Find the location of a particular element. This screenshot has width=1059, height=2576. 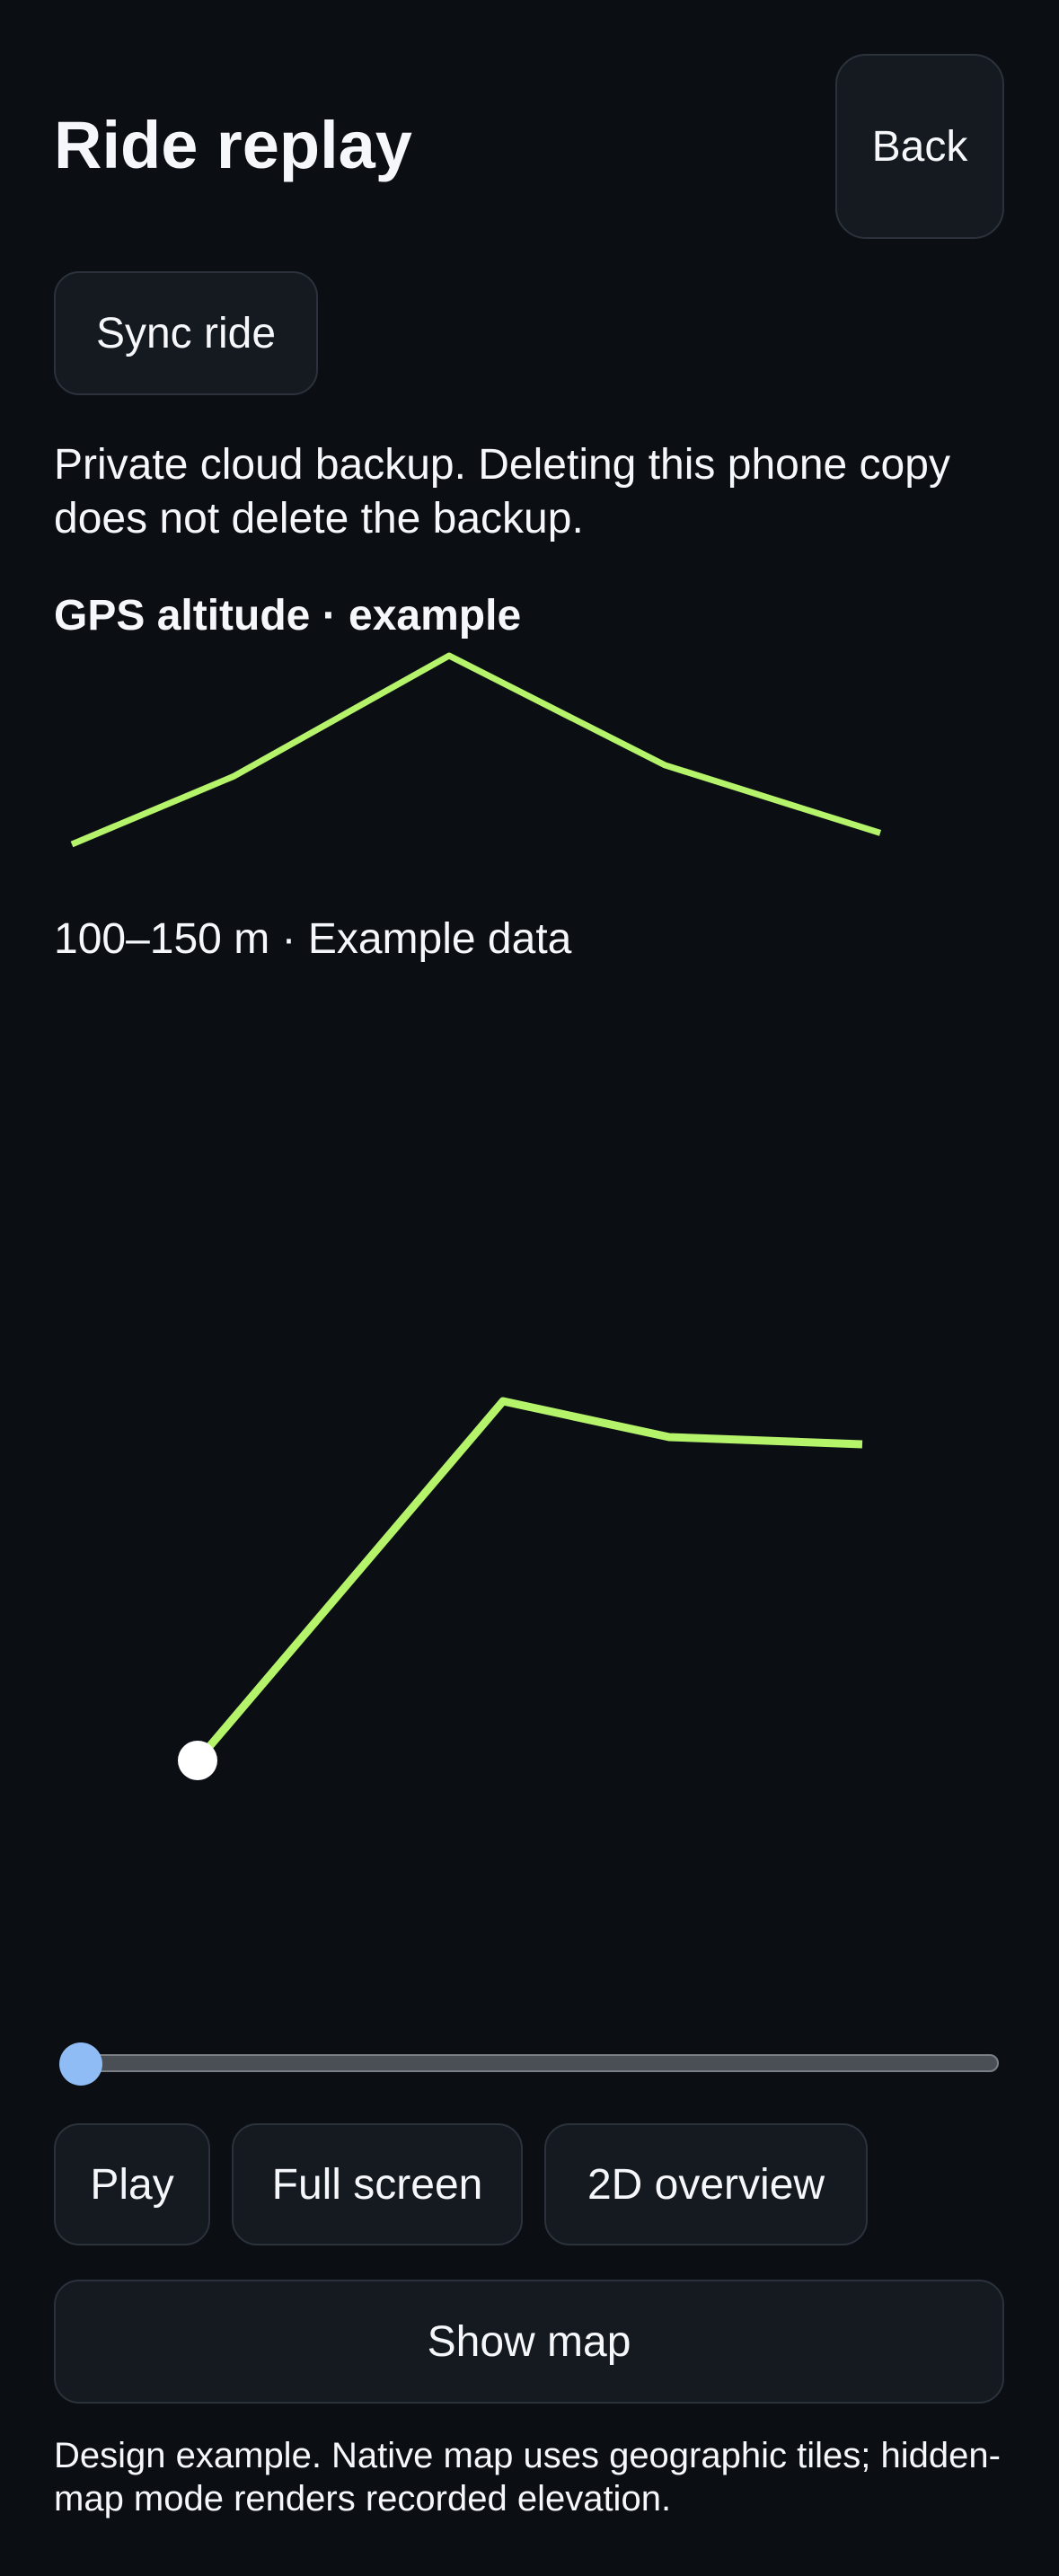

altitude-chart is located at coordinates (476, 750).